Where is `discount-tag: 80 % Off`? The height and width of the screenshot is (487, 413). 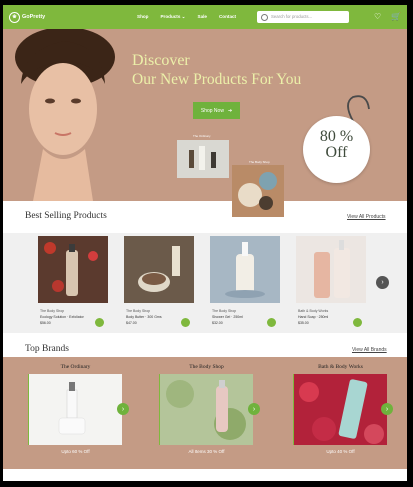
discount-tag: 80 % Off is located at coordinates (336, 149).